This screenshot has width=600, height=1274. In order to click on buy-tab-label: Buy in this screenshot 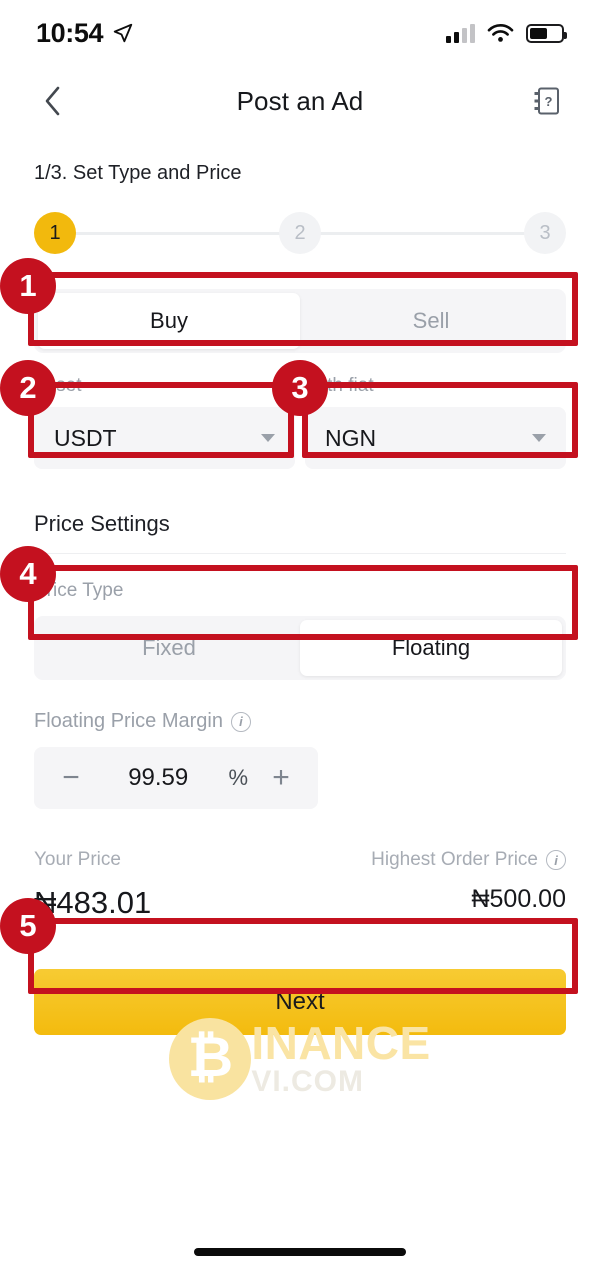, I will do `click(169, 320)`.